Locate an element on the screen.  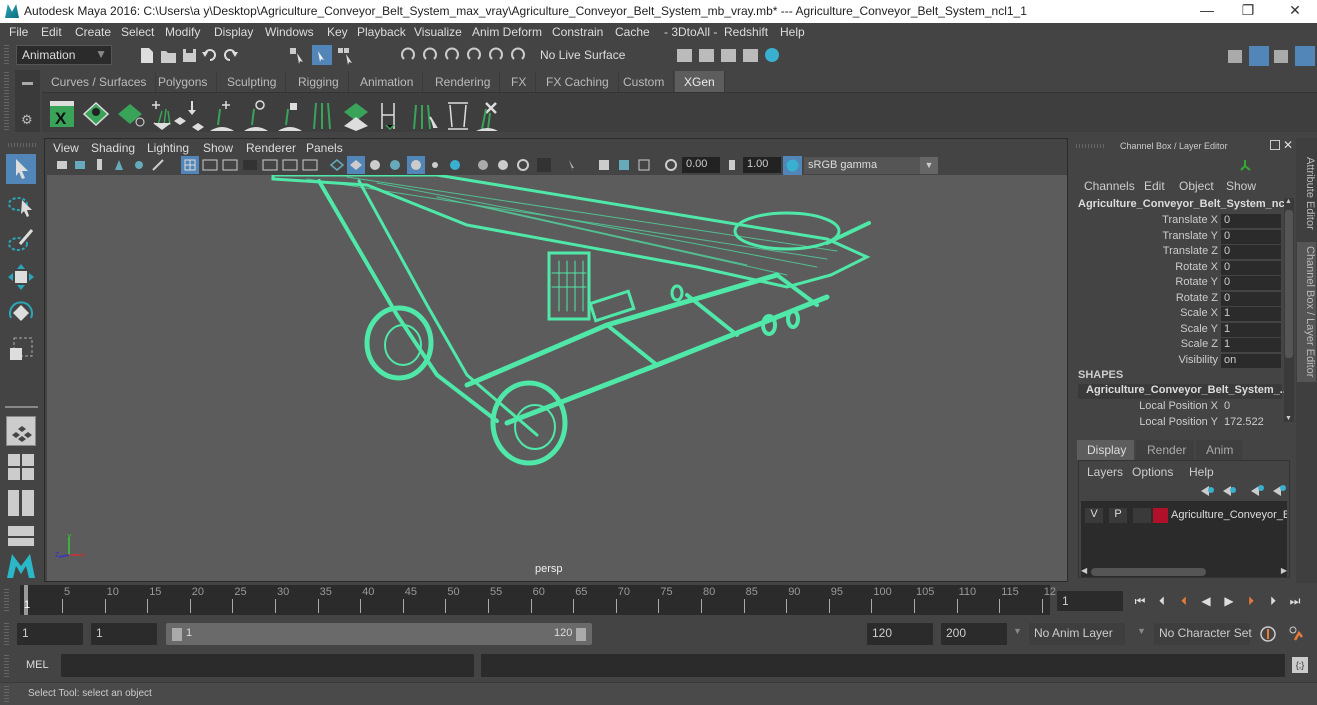
delete-guide-icon is located at coordinates (487, 116).